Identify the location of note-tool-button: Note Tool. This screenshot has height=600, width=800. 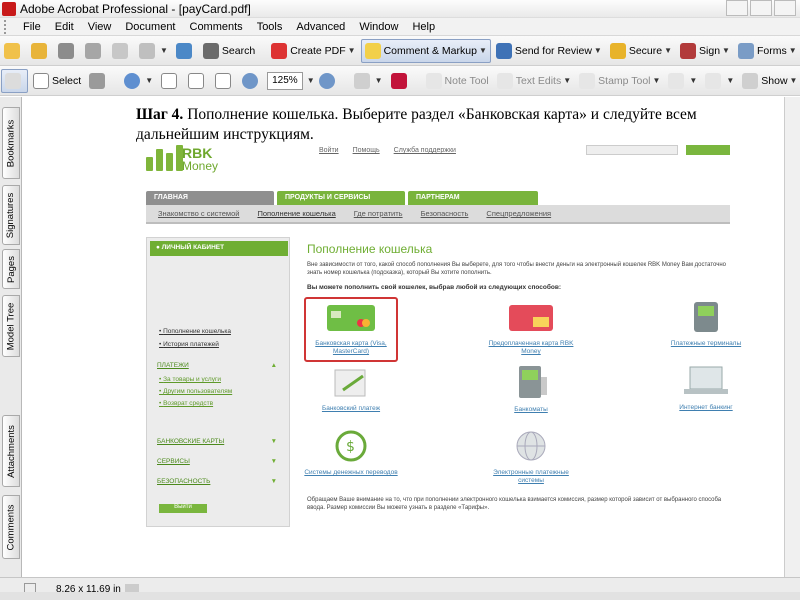
(457, 81).